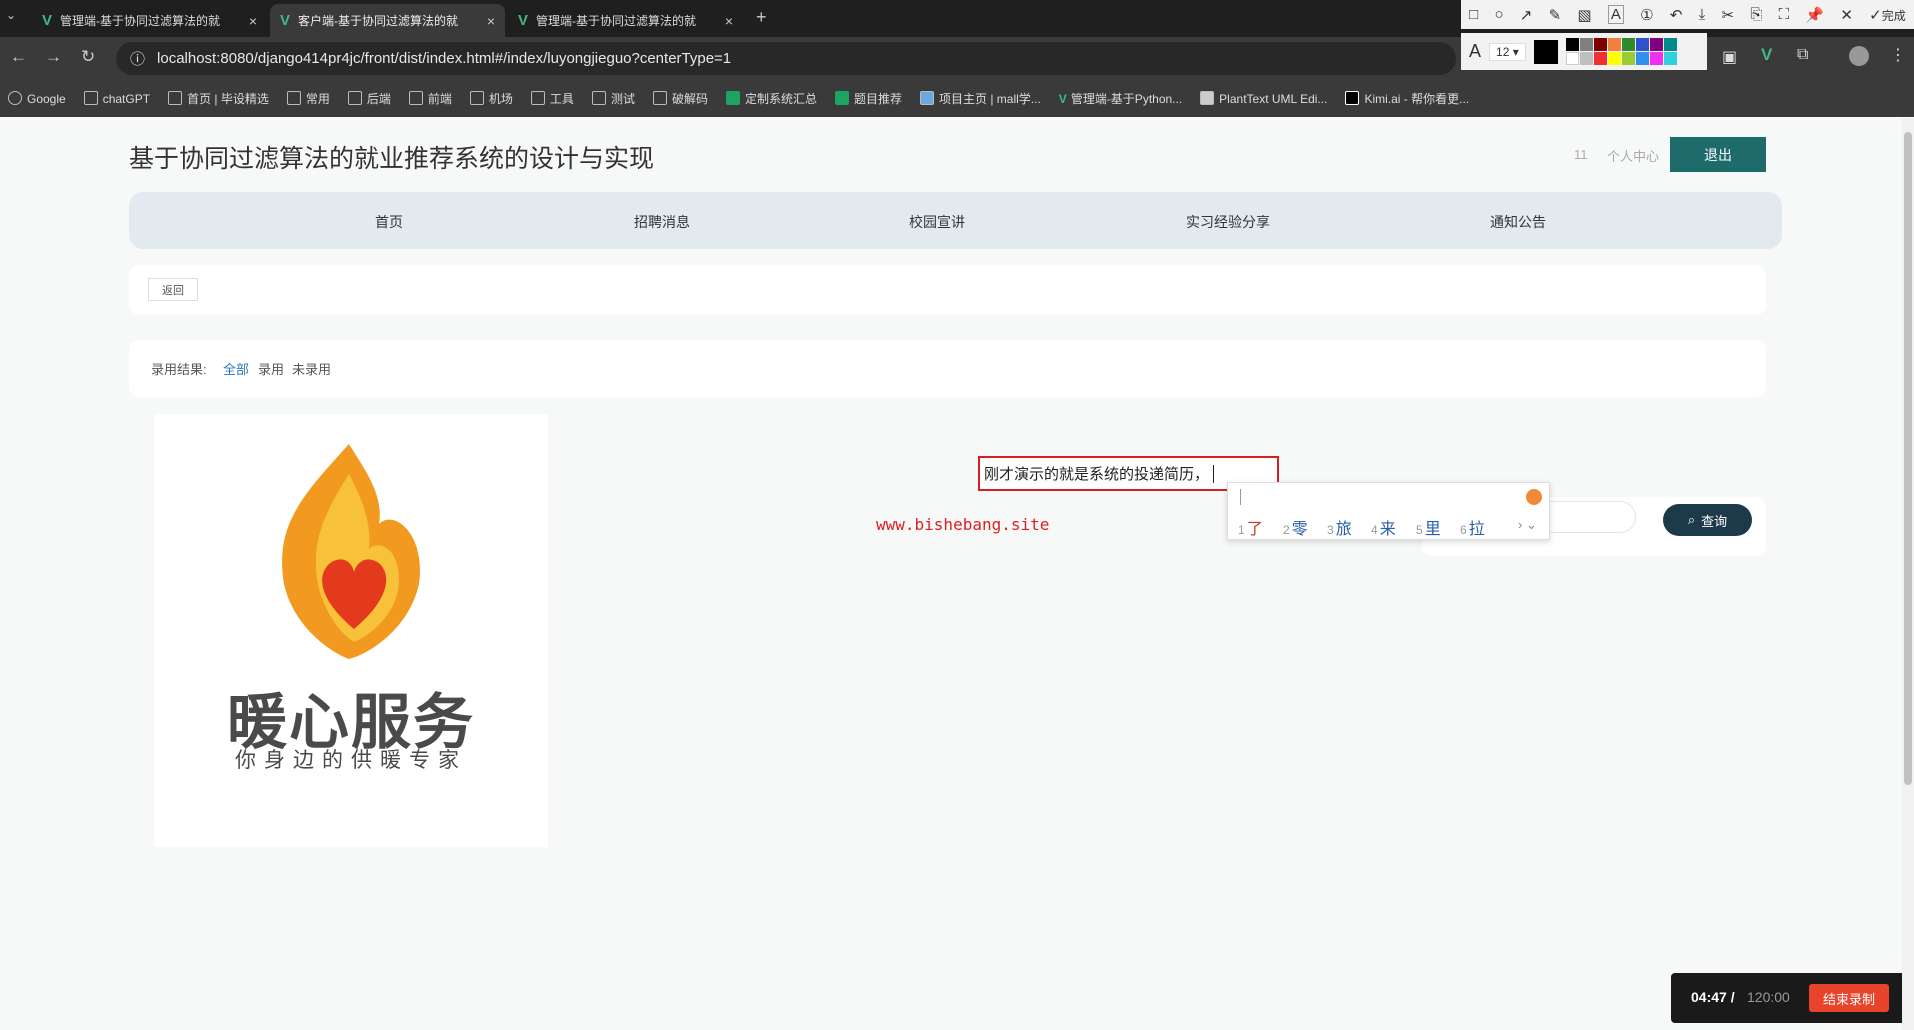 This screenshot has height=1030, width=1914. Describe the element at coordinates (1339, 527) in the screenshot. I see `ime-candidate: 3旅` at that location.